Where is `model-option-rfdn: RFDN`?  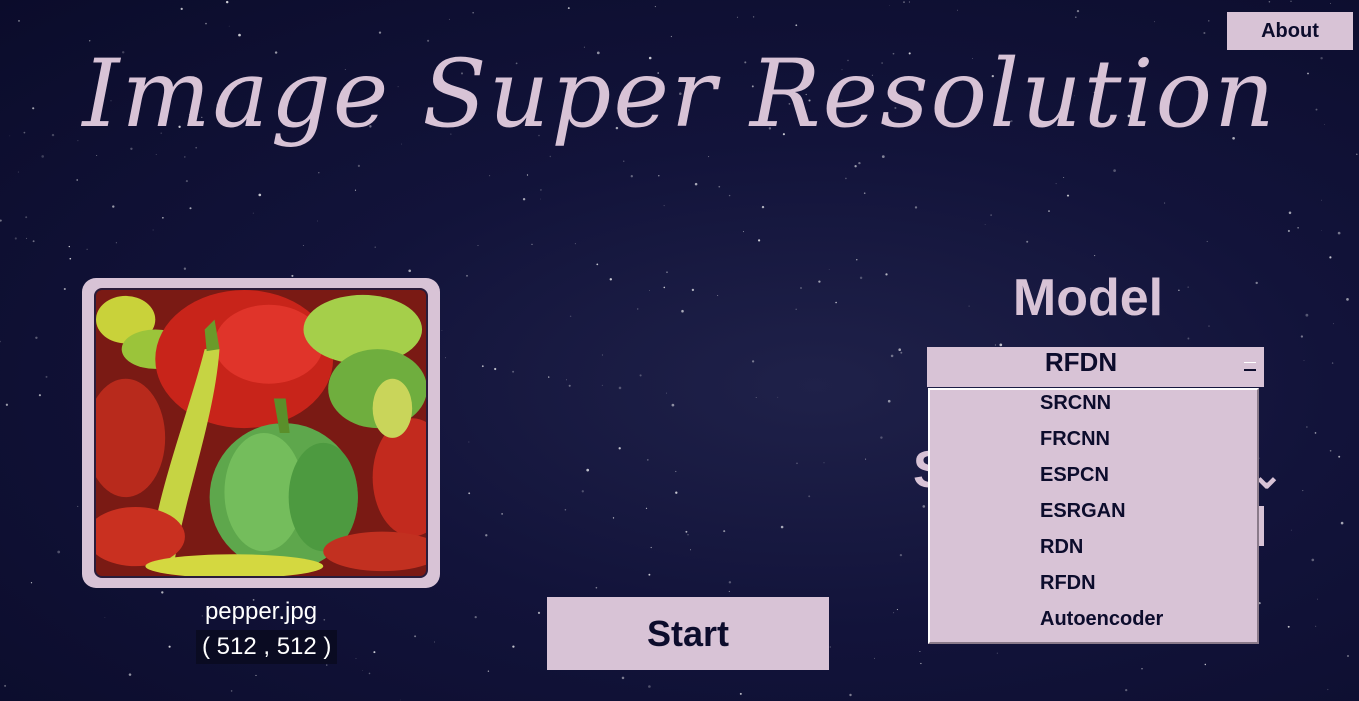
model-option-rfdn: RFDN is located at coordinates (1093, 590).